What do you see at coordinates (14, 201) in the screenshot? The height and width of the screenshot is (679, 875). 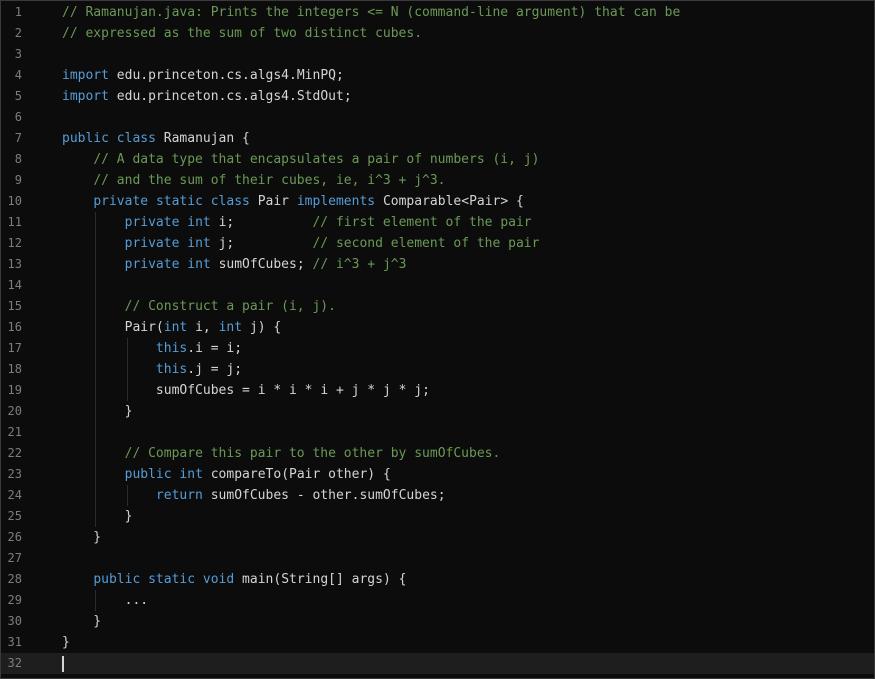 I see `line-number: 10` at bounding box center [14, 201].